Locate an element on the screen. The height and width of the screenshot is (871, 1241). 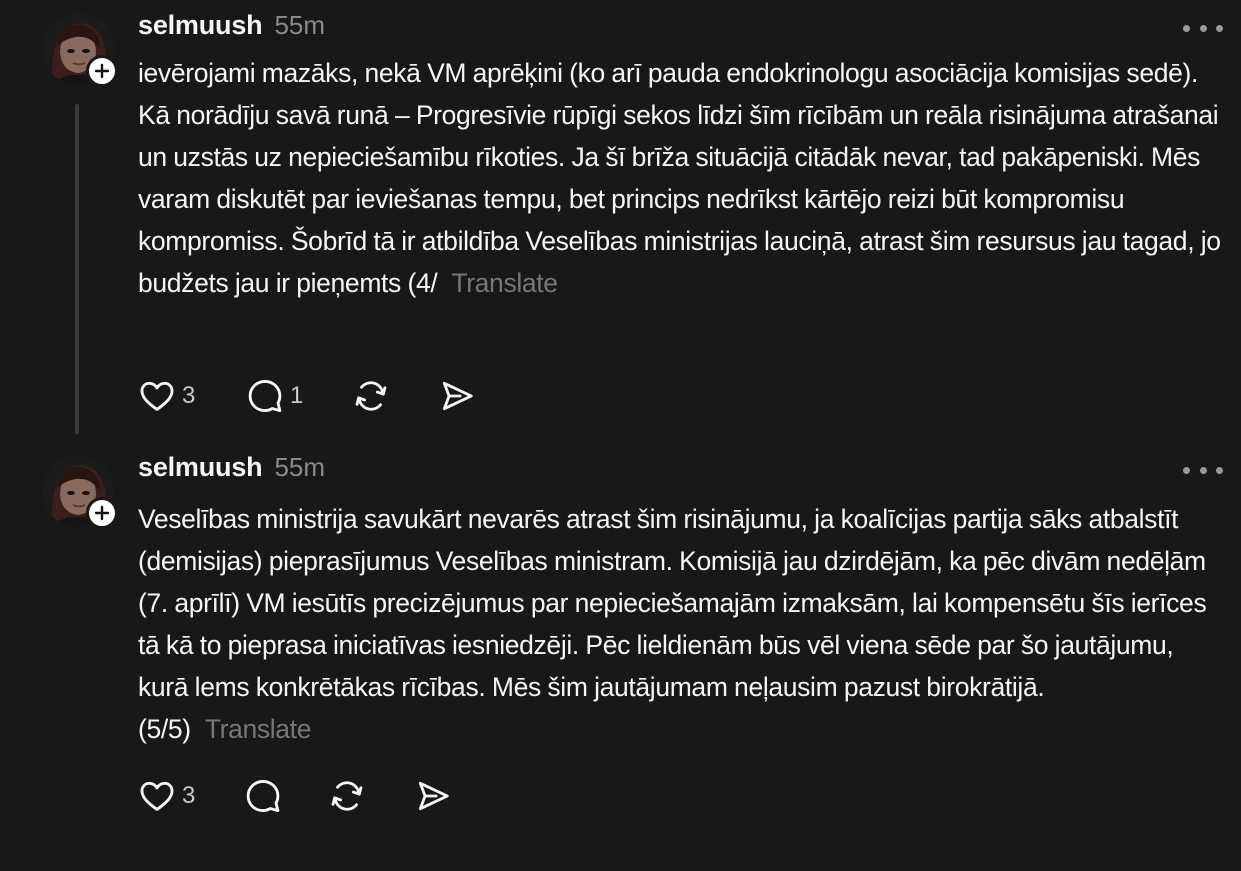
reply-button is located at coordinates (286, 796).